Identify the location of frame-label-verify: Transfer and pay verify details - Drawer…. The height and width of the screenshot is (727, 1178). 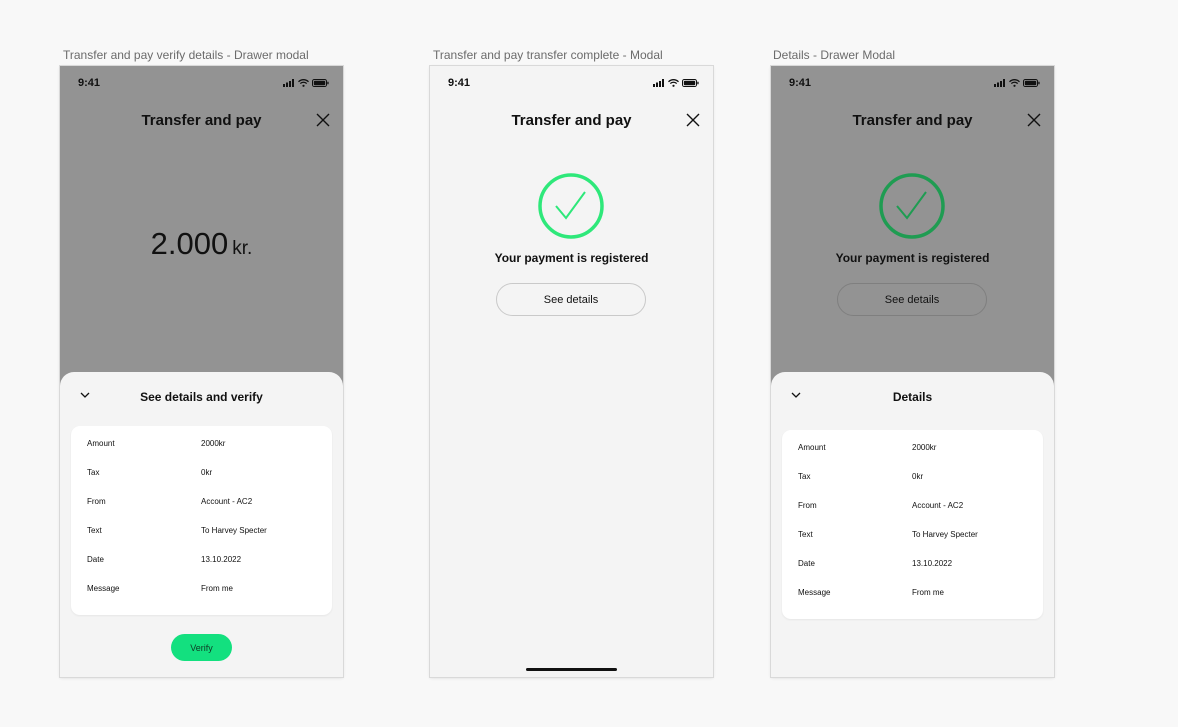
(186, 55).